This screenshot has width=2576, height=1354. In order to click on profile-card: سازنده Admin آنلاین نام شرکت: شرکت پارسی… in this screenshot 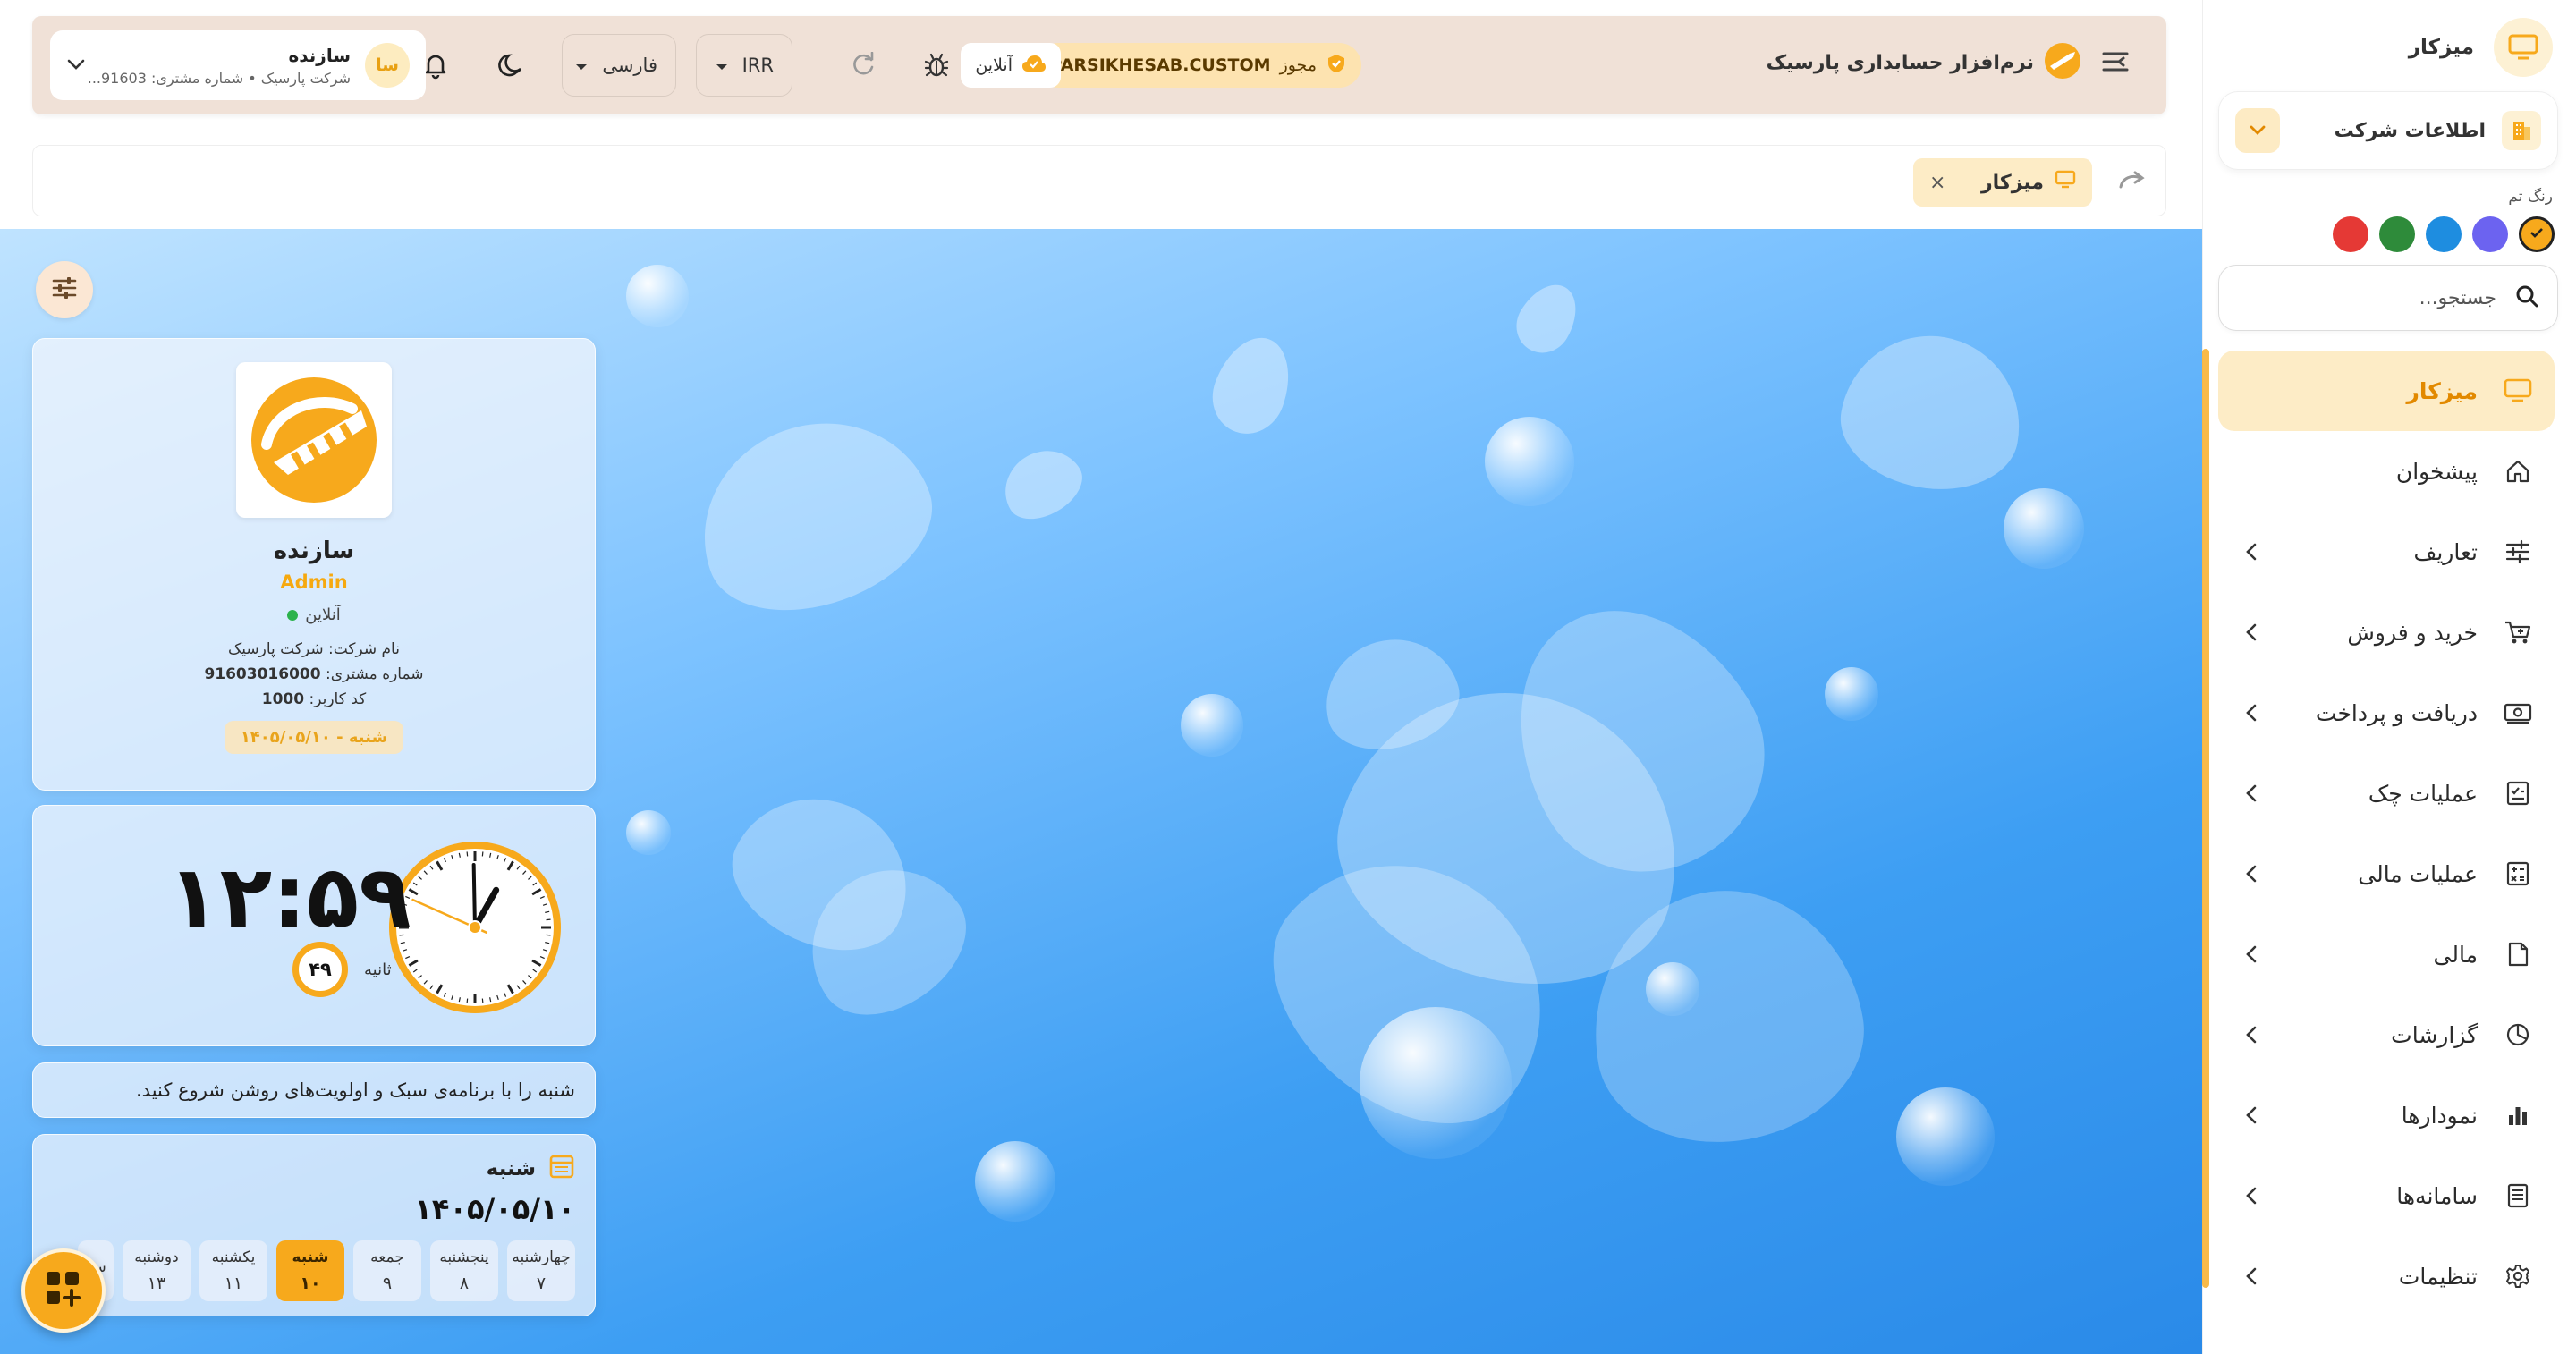, I will do `click(314, 564)`.